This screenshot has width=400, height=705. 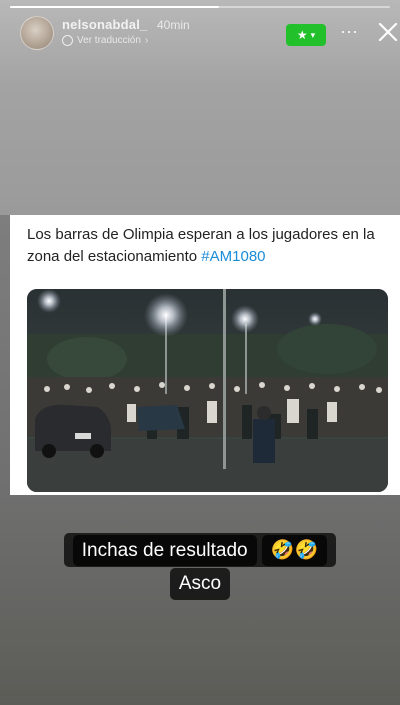 I want to click on translate-link: Ver traducción ›, so click(x=105, y=40).